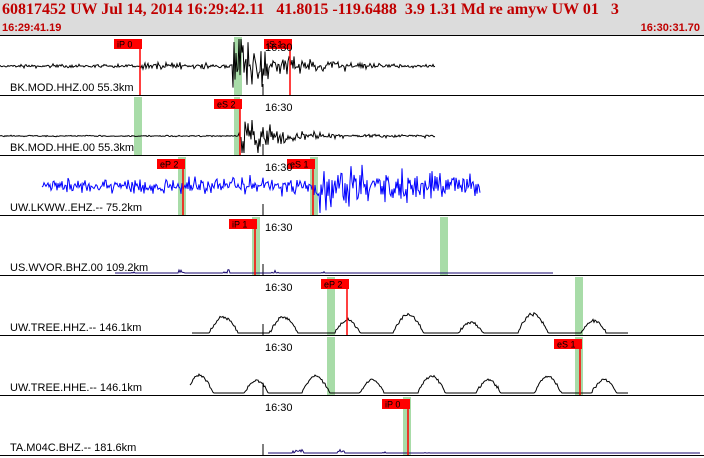 This screenshot has width=704, height=458. I want to click on start-time: 16:29:41.19, so click(32, 28).